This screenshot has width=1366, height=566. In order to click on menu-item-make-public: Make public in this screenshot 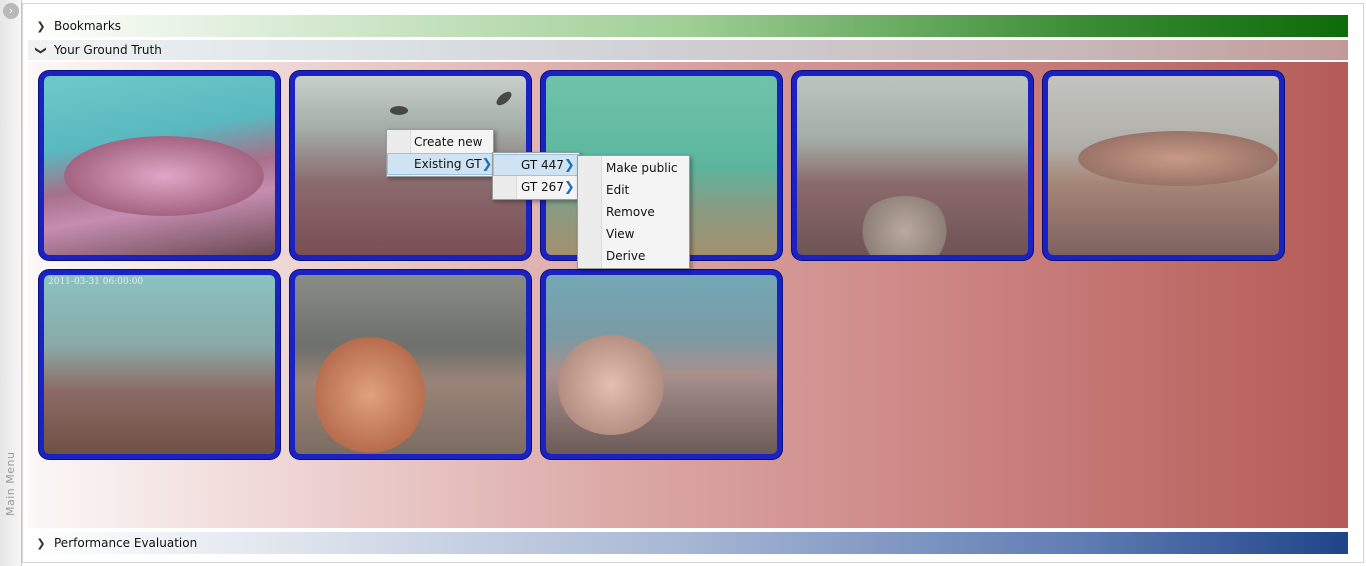, I will do `click(633, 168)`.